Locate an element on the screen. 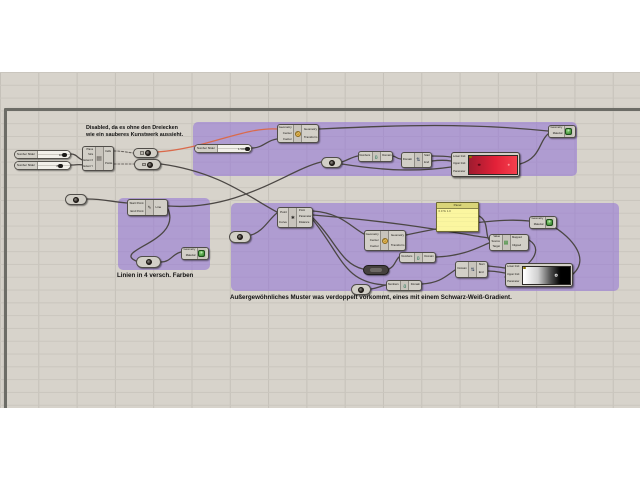 This screenshot has height=480, width=640. node-gradient-bw: Lower limit Upper limit Parameter is located at coordinates (539, 275).